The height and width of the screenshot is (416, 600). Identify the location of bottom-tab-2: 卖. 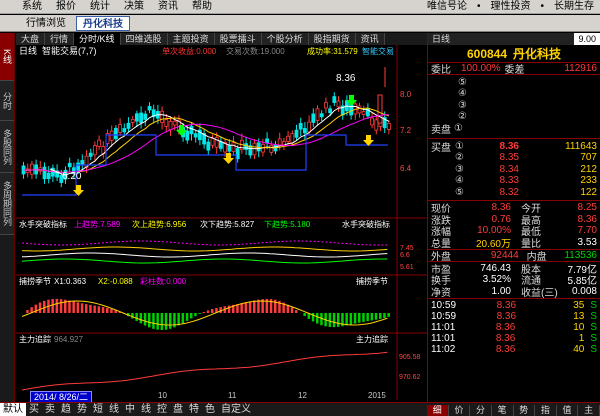
(50, 409).